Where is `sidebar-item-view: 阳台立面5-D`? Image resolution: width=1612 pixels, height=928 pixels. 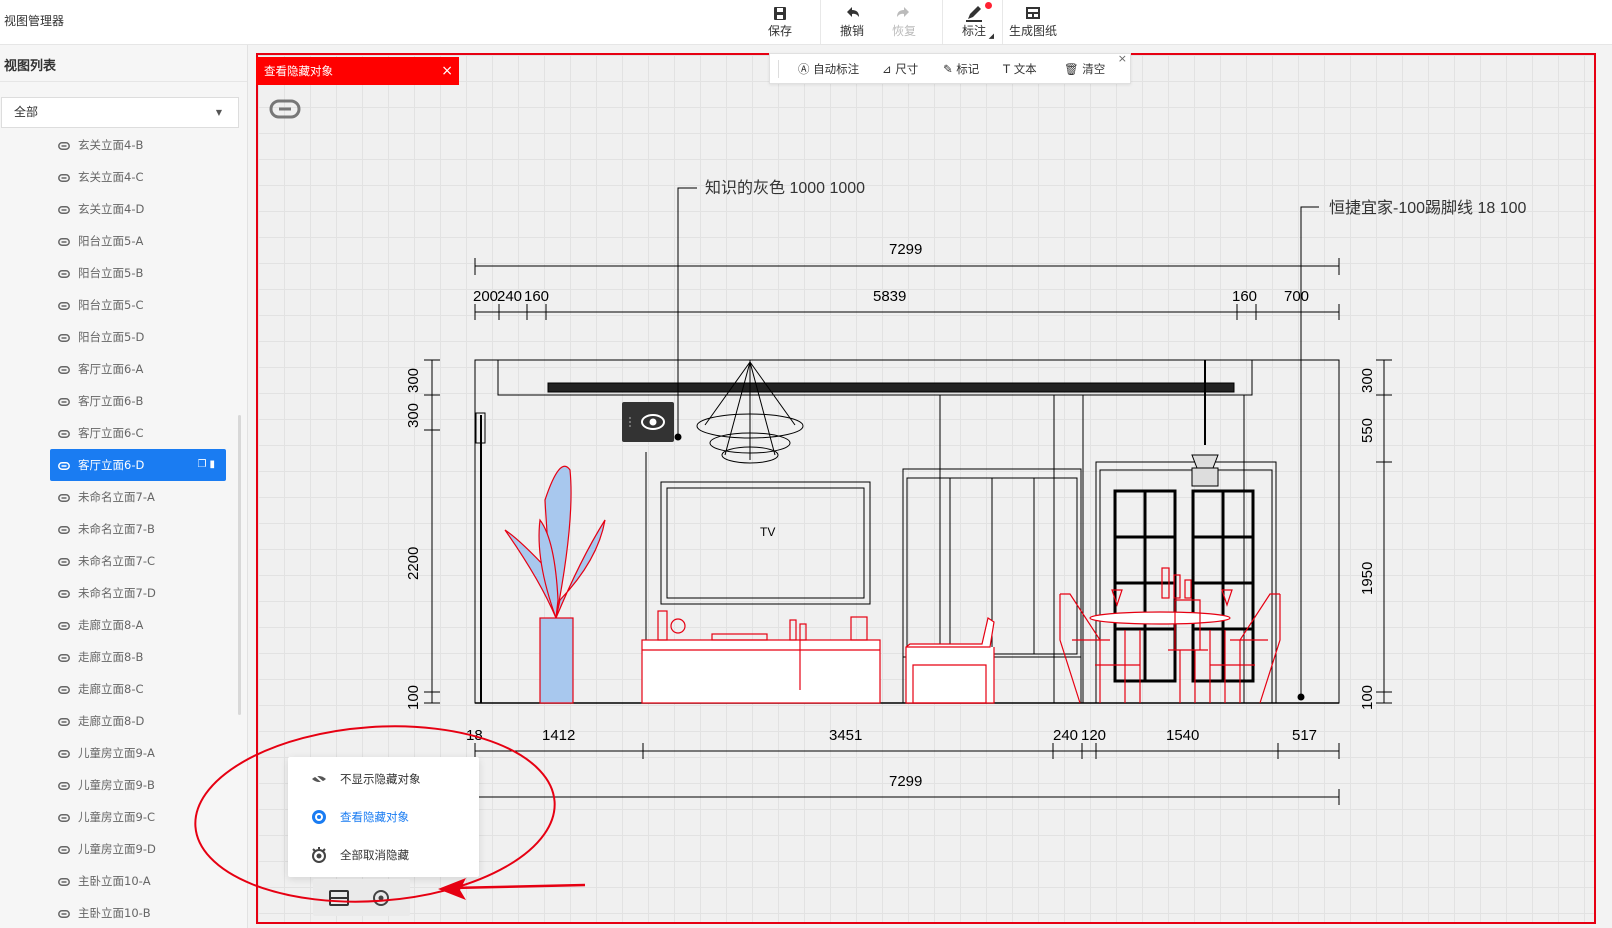 sidebar-item-view: 阳台立面5-D is located at coordinates (138, 337).